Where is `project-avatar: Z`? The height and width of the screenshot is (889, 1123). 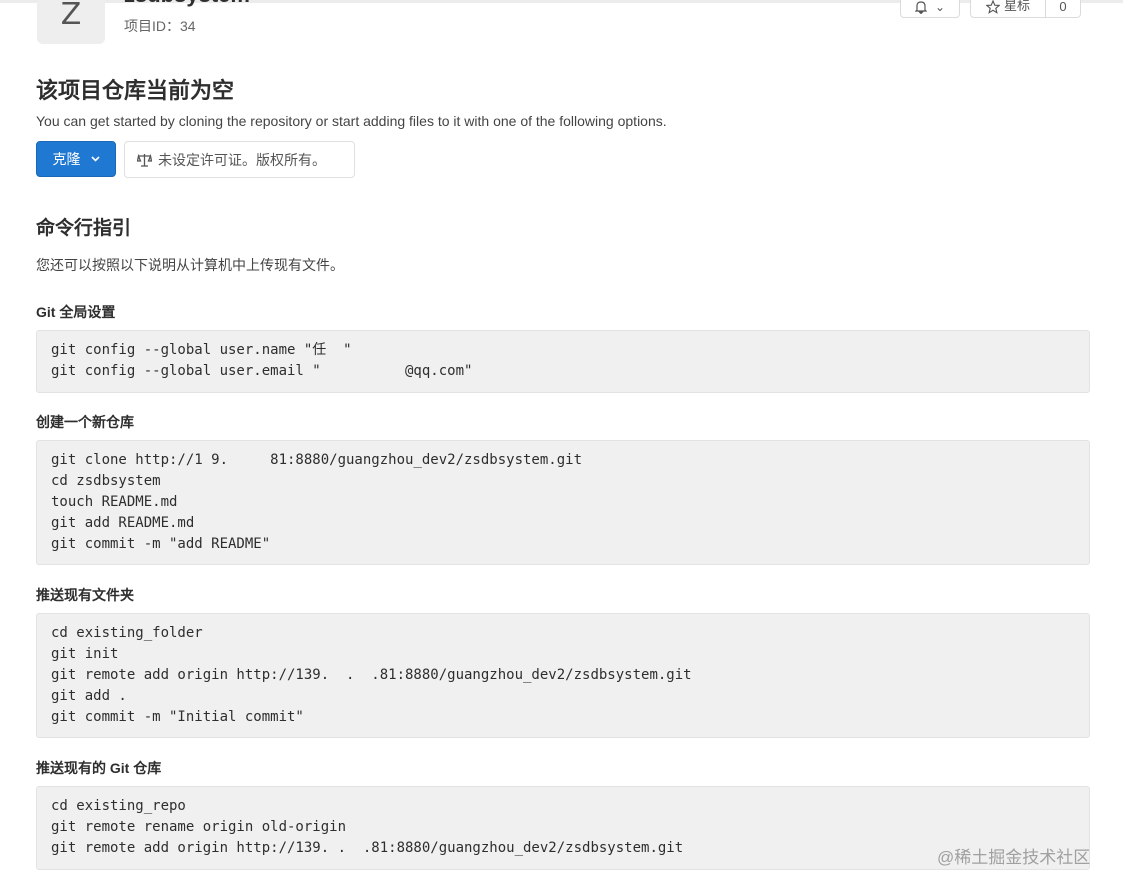 project-avatar: Z is located at coordinates (71, 22).